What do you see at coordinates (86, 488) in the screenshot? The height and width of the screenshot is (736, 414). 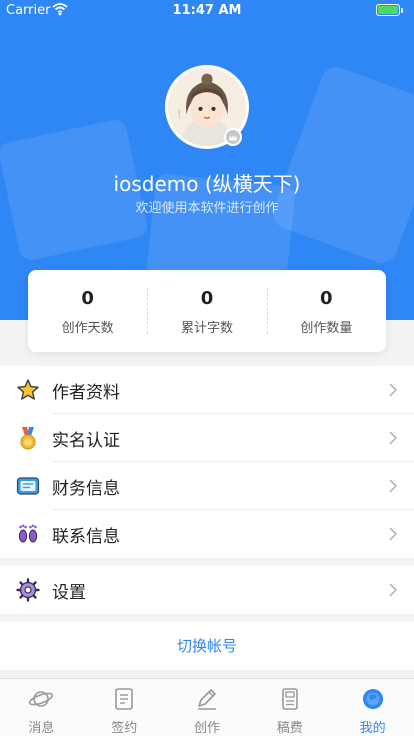 I see `menu-item-label: 财务信息` at bounding box center [86, 488].